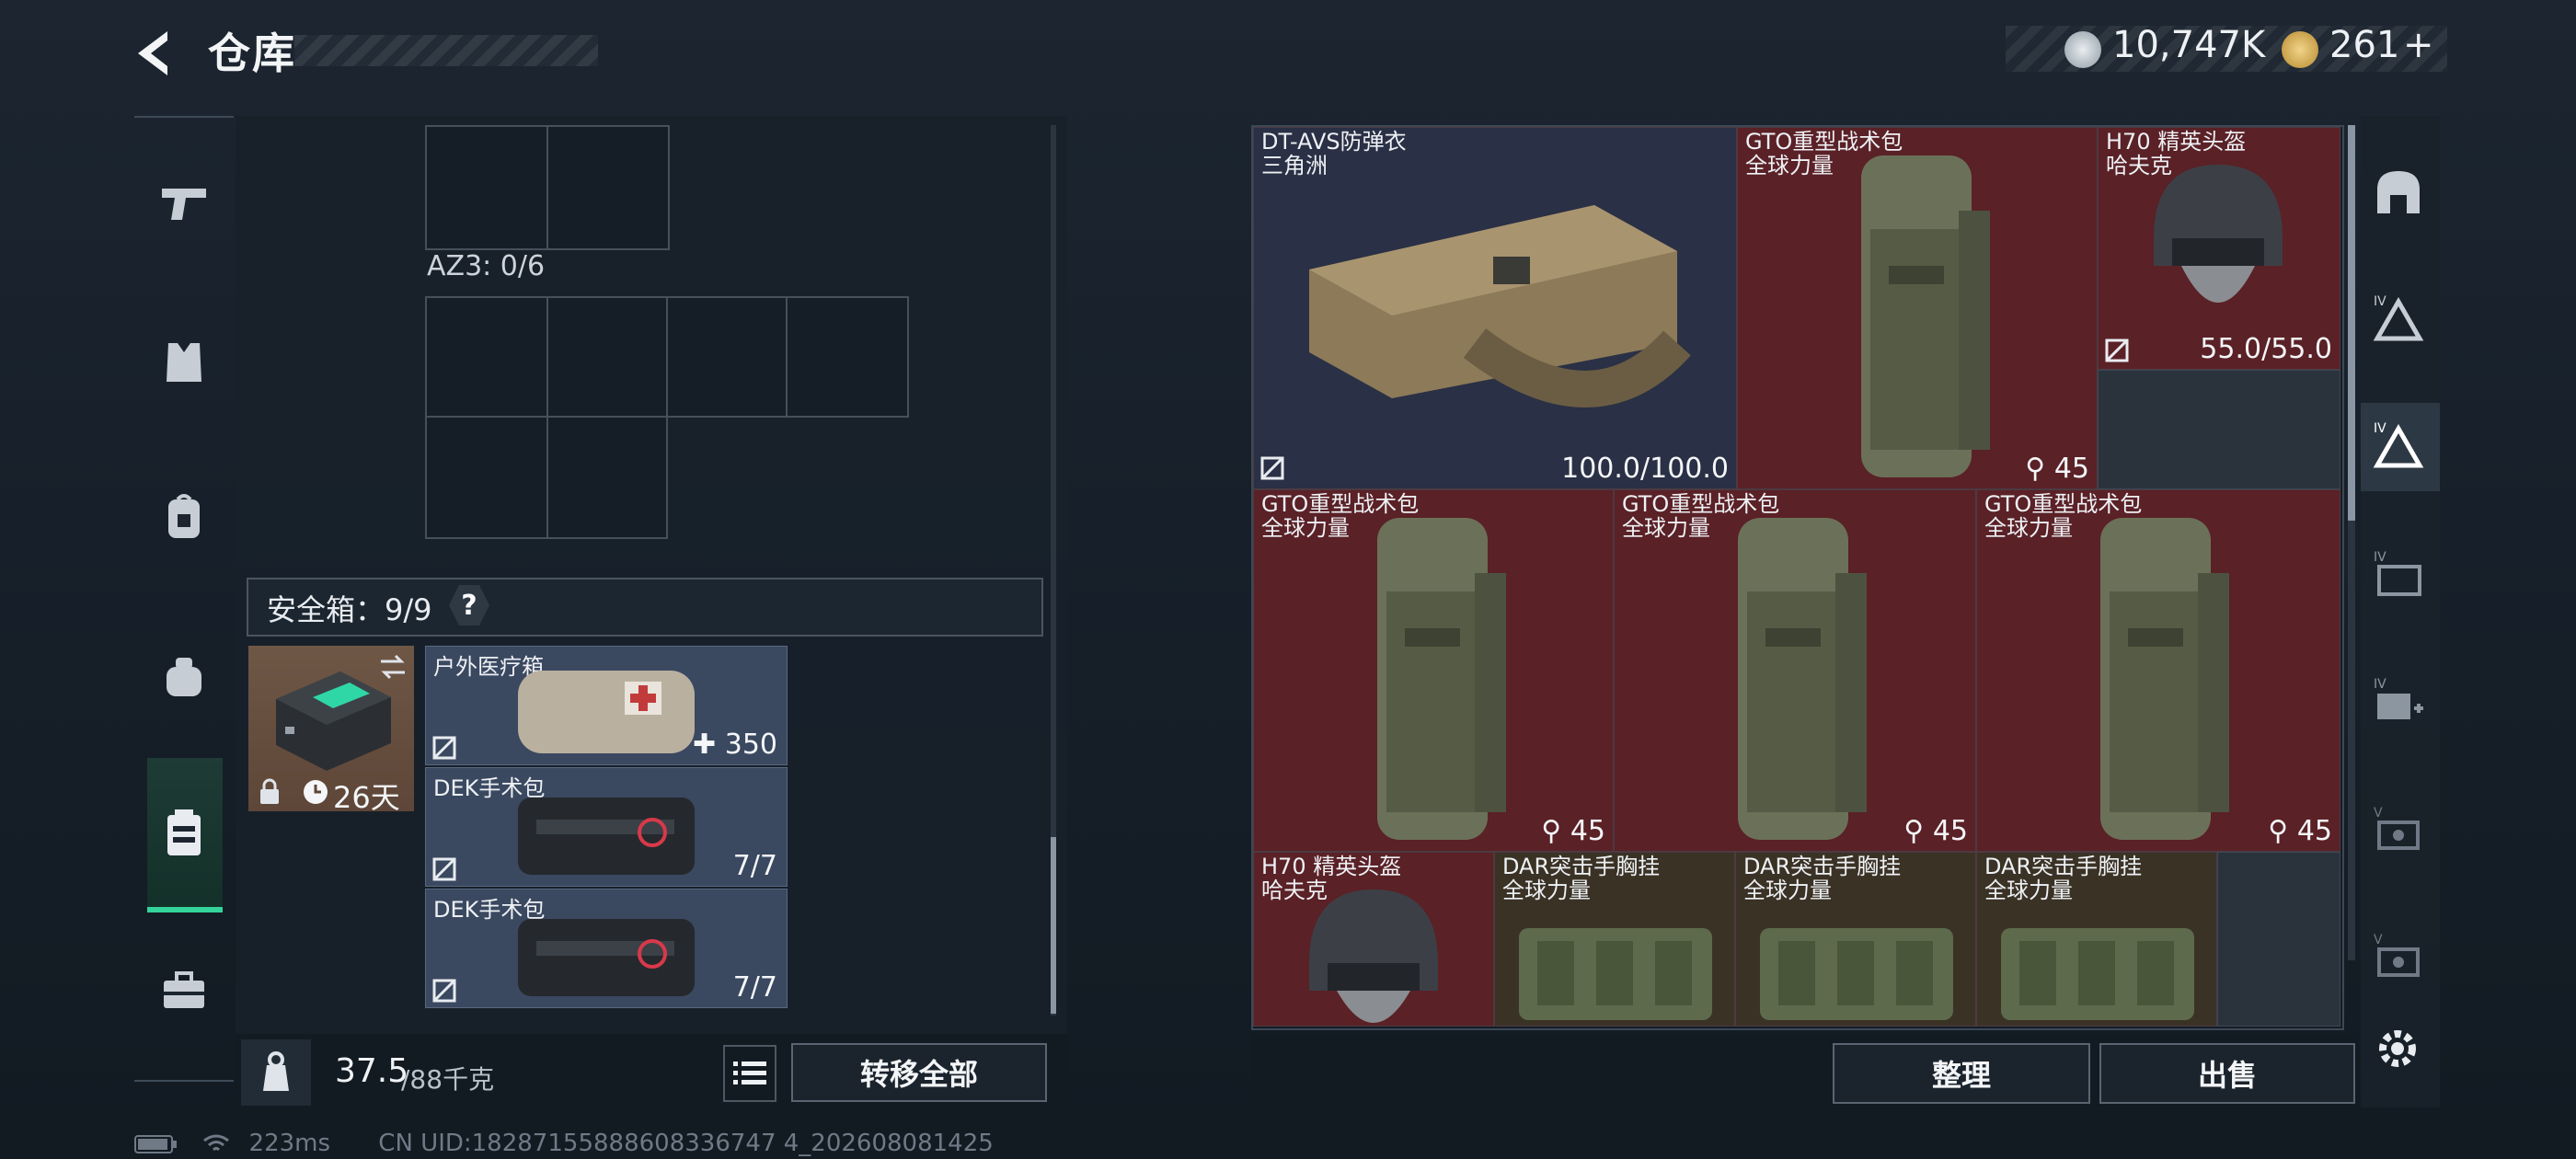 The height and width of the screenshot is (1159, 2576). I want to click on item-name: H70 精英头盔, so click(1331, 866).